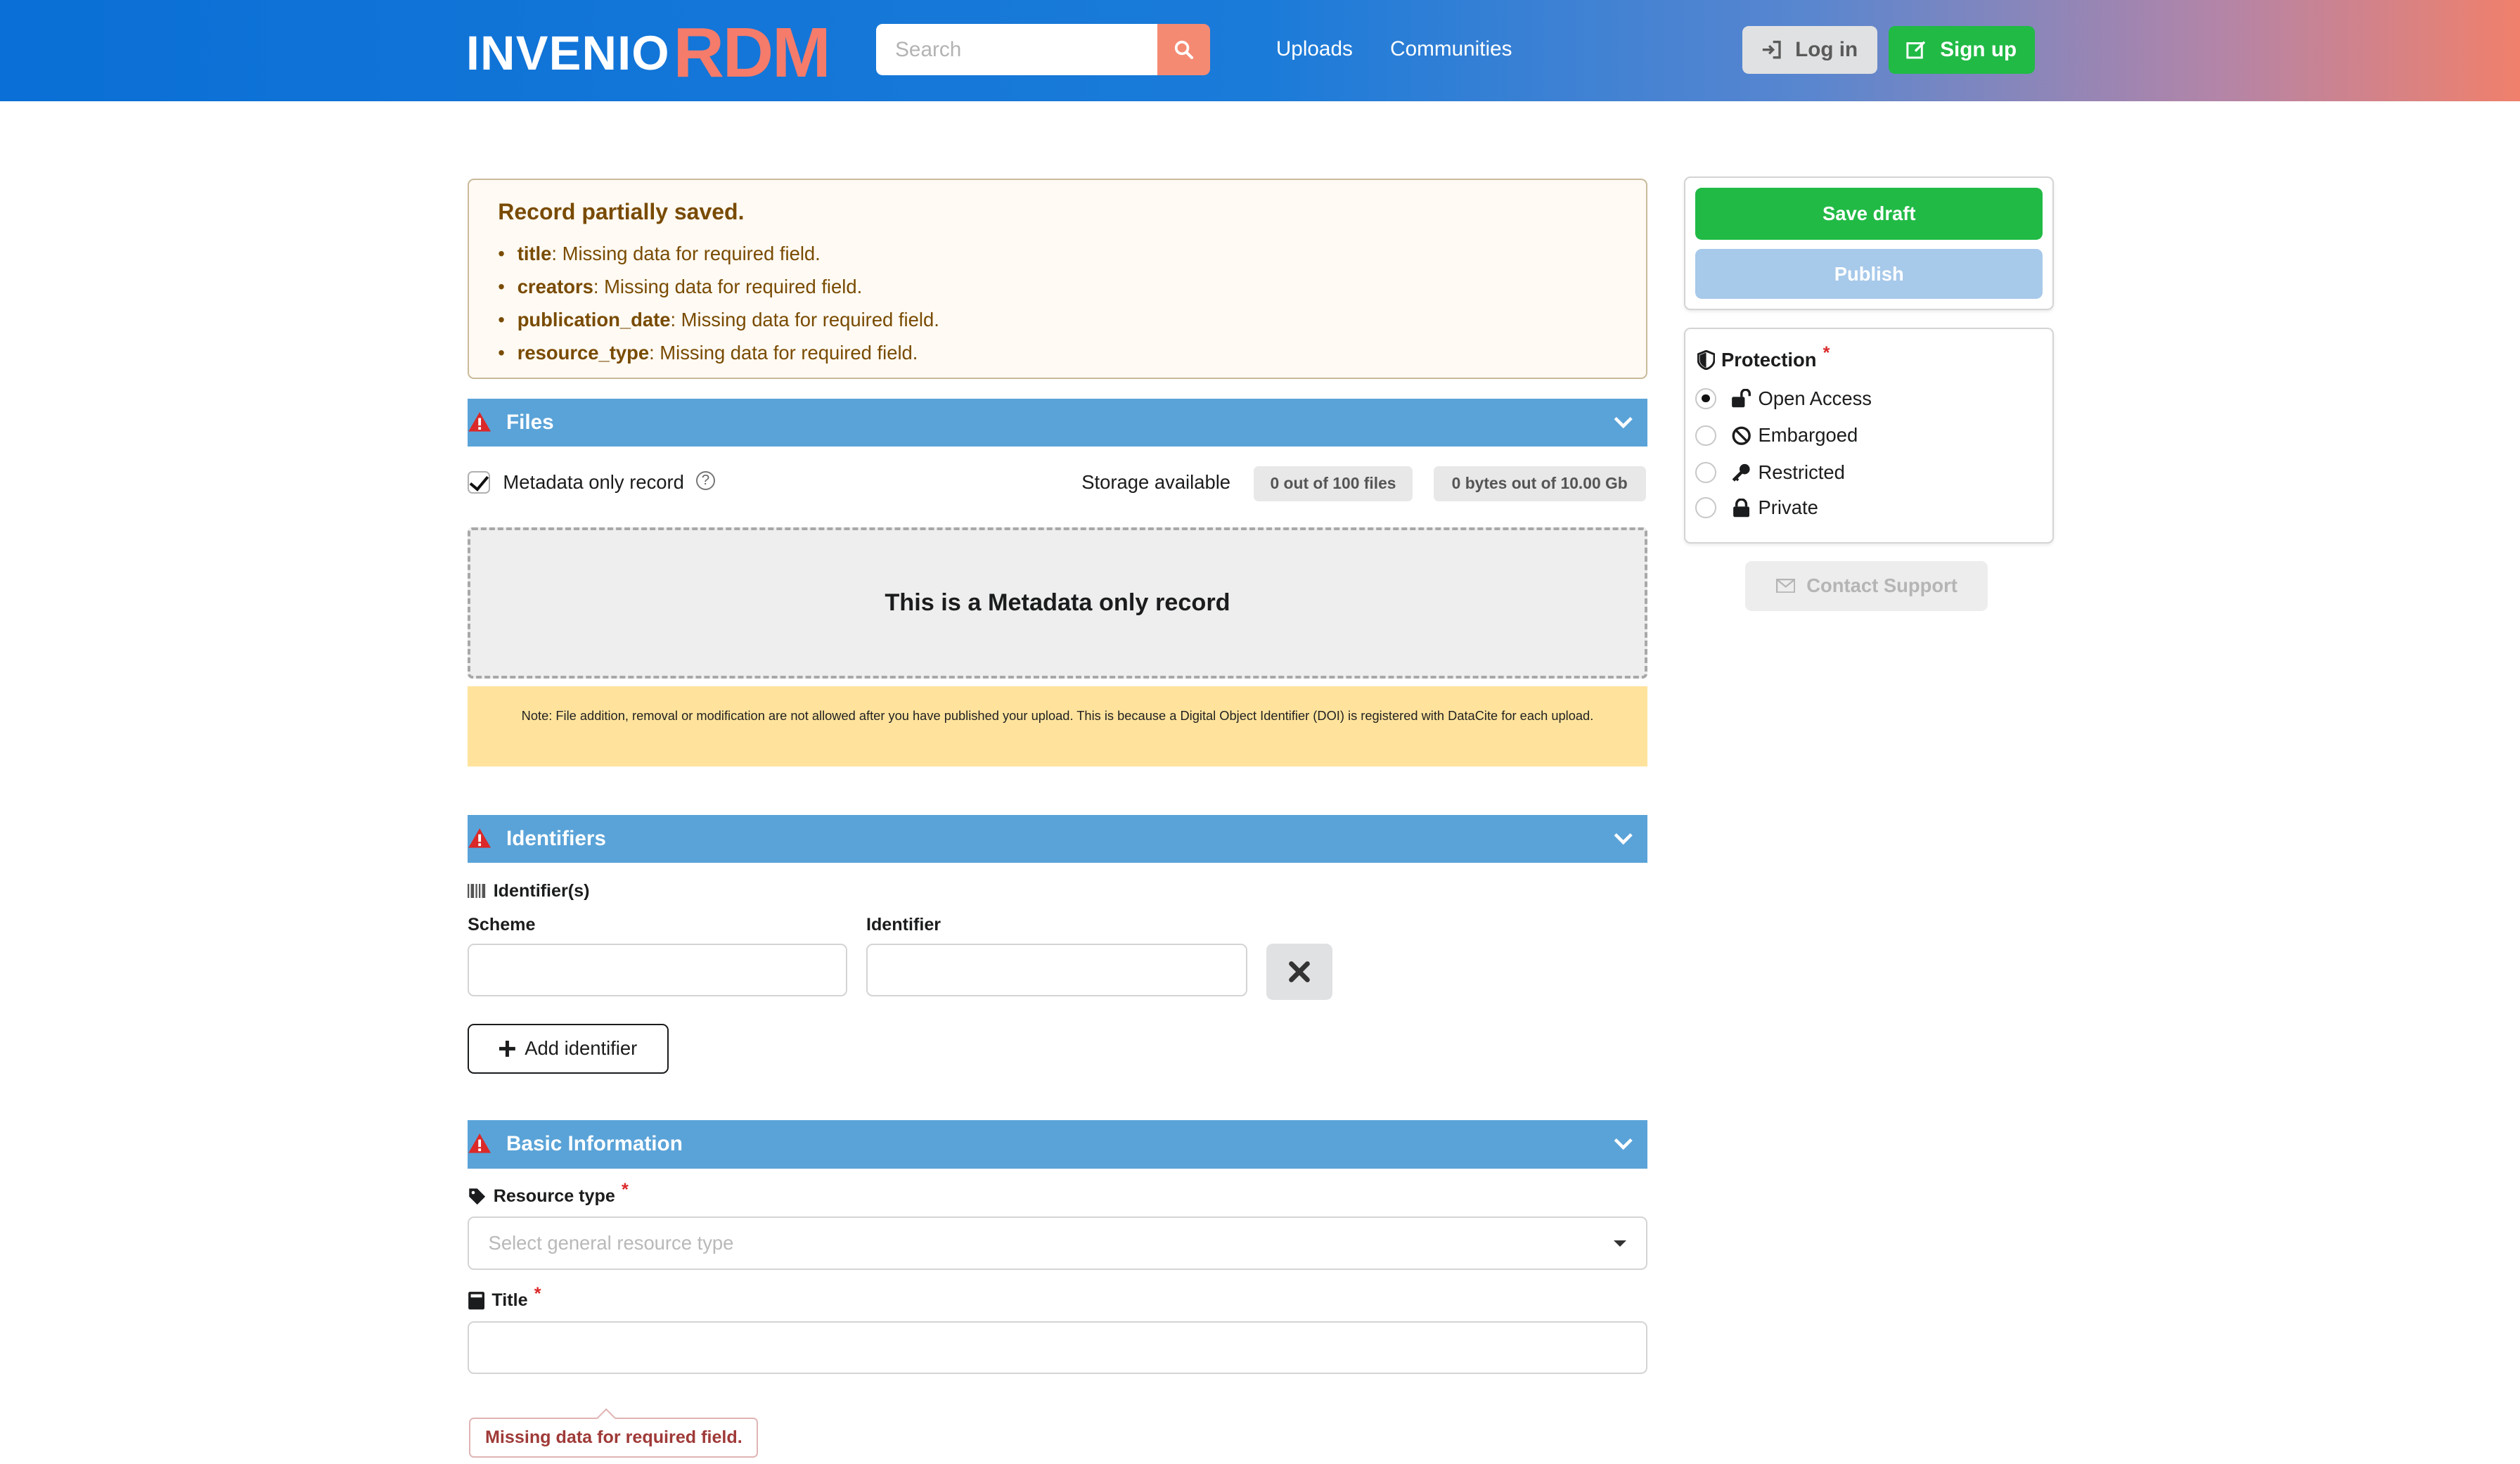 The height and width of the screenshot is (1464, 2520). I want to click on login-button: Log in, so click(1810, 50).